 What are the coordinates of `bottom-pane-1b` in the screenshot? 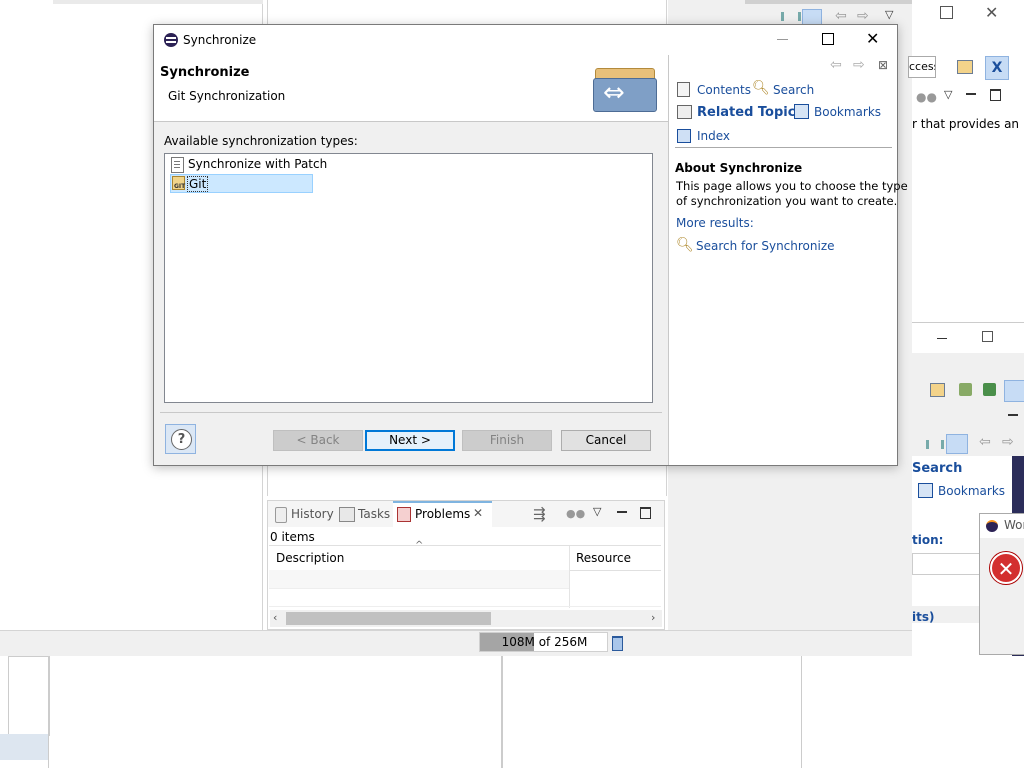 It's located at (24, 747).